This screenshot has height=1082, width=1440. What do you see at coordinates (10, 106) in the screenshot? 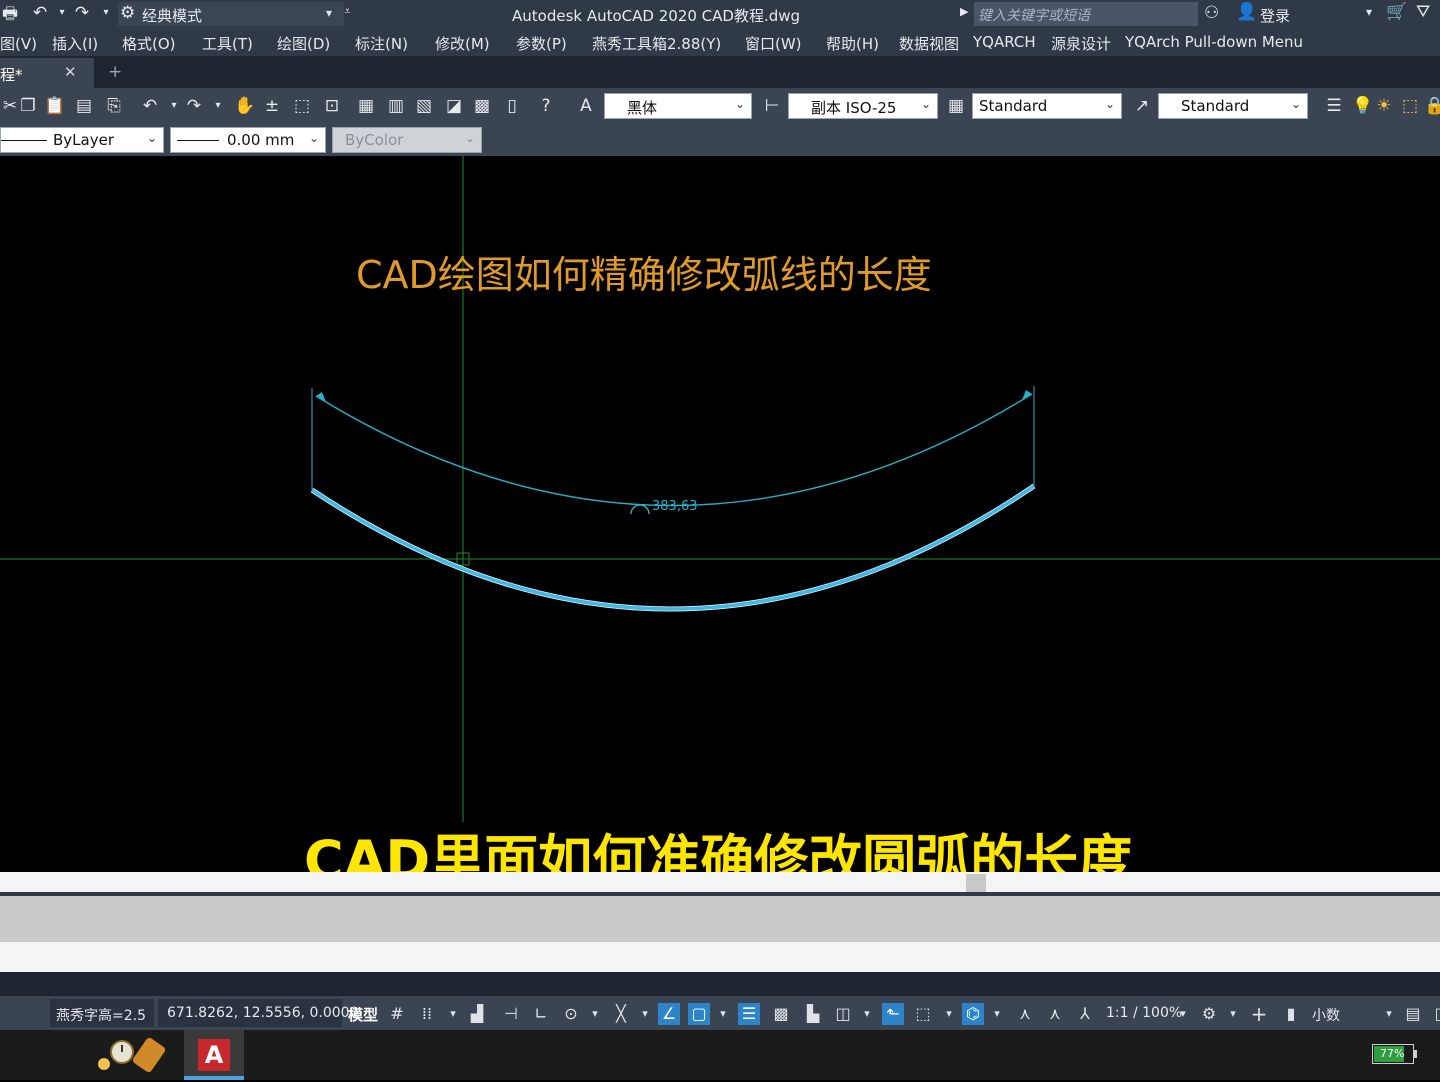
I see `cut-icon: ✂` at bounding box center [10, 106].